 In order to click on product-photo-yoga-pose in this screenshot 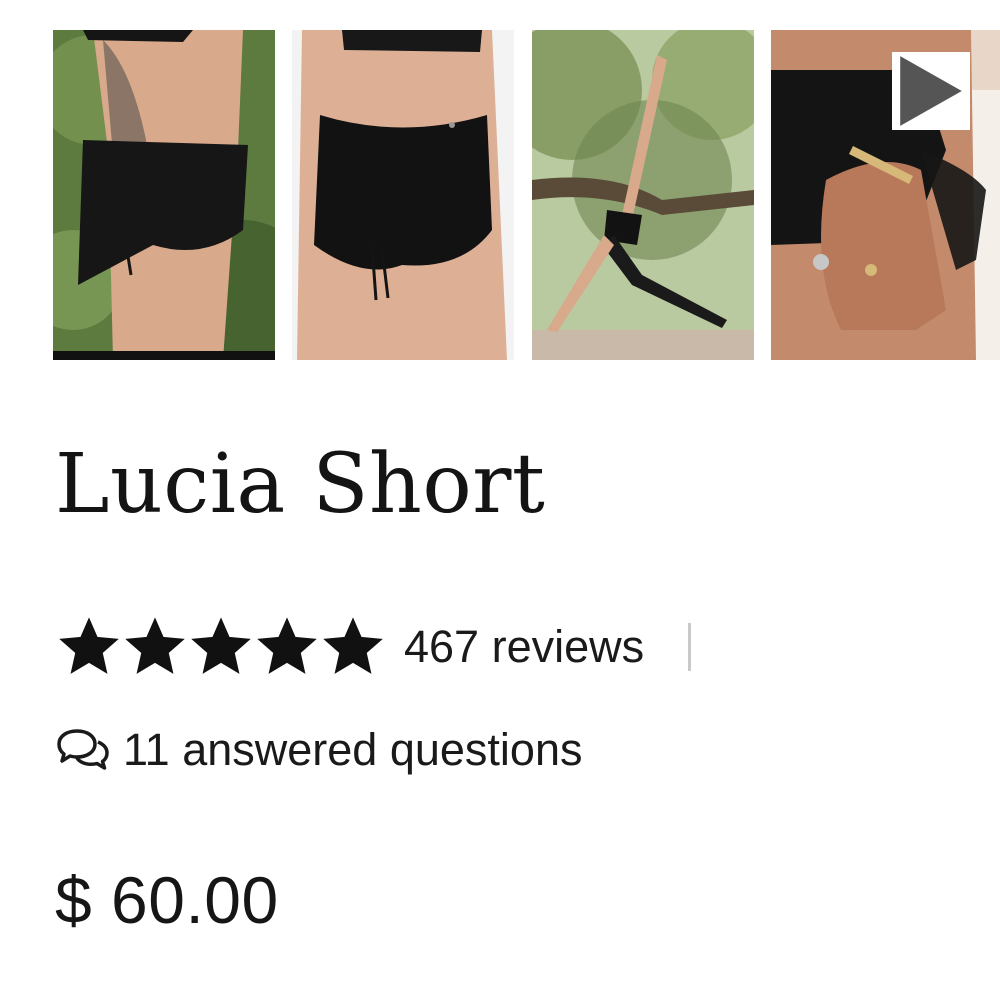, I will do `click(643, 195)`.